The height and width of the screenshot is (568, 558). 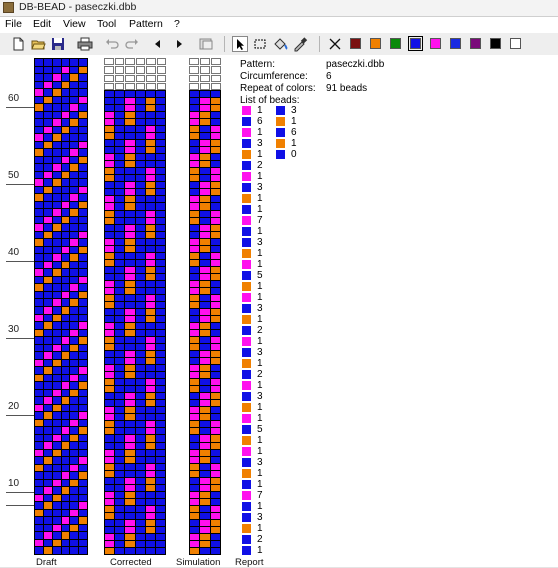 What do you see at coordinates (13, 24) in the screenshot?
I see `menu-file: File` at bounding box center [13, 24].